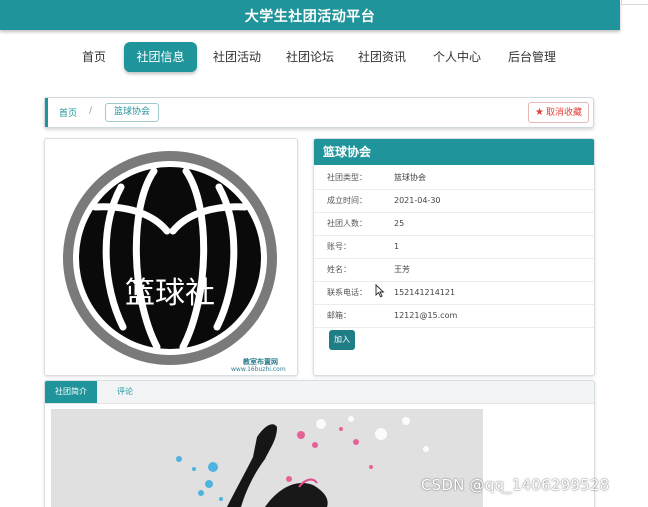 This screenshot has height=507, width=648. I want to click on breadcrumb-home-link: 首页, so click(68, 112).